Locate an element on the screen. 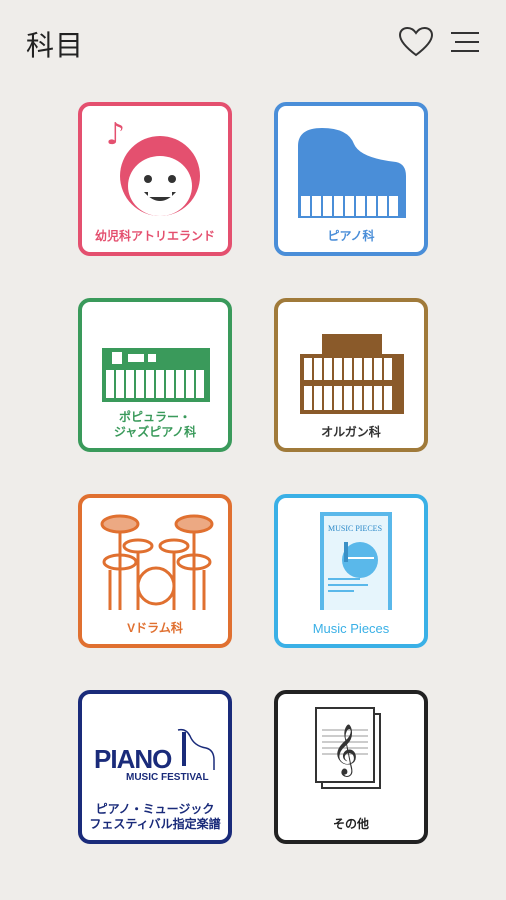 This screenshot has width=506, height=900. organ-icon is located at coordinates (352, 374).